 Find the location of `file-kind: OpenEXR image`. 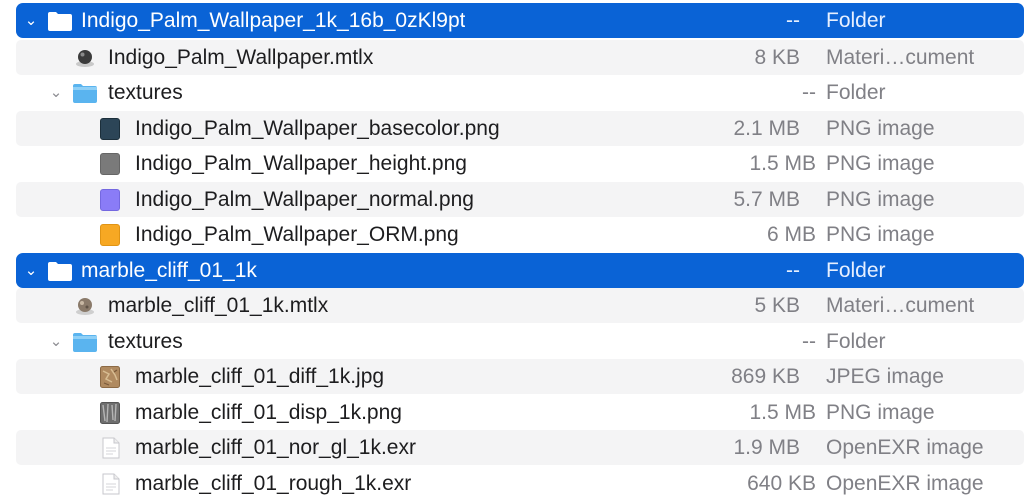

file-kind: OpenEXR image is located at coordinates (905, 447).